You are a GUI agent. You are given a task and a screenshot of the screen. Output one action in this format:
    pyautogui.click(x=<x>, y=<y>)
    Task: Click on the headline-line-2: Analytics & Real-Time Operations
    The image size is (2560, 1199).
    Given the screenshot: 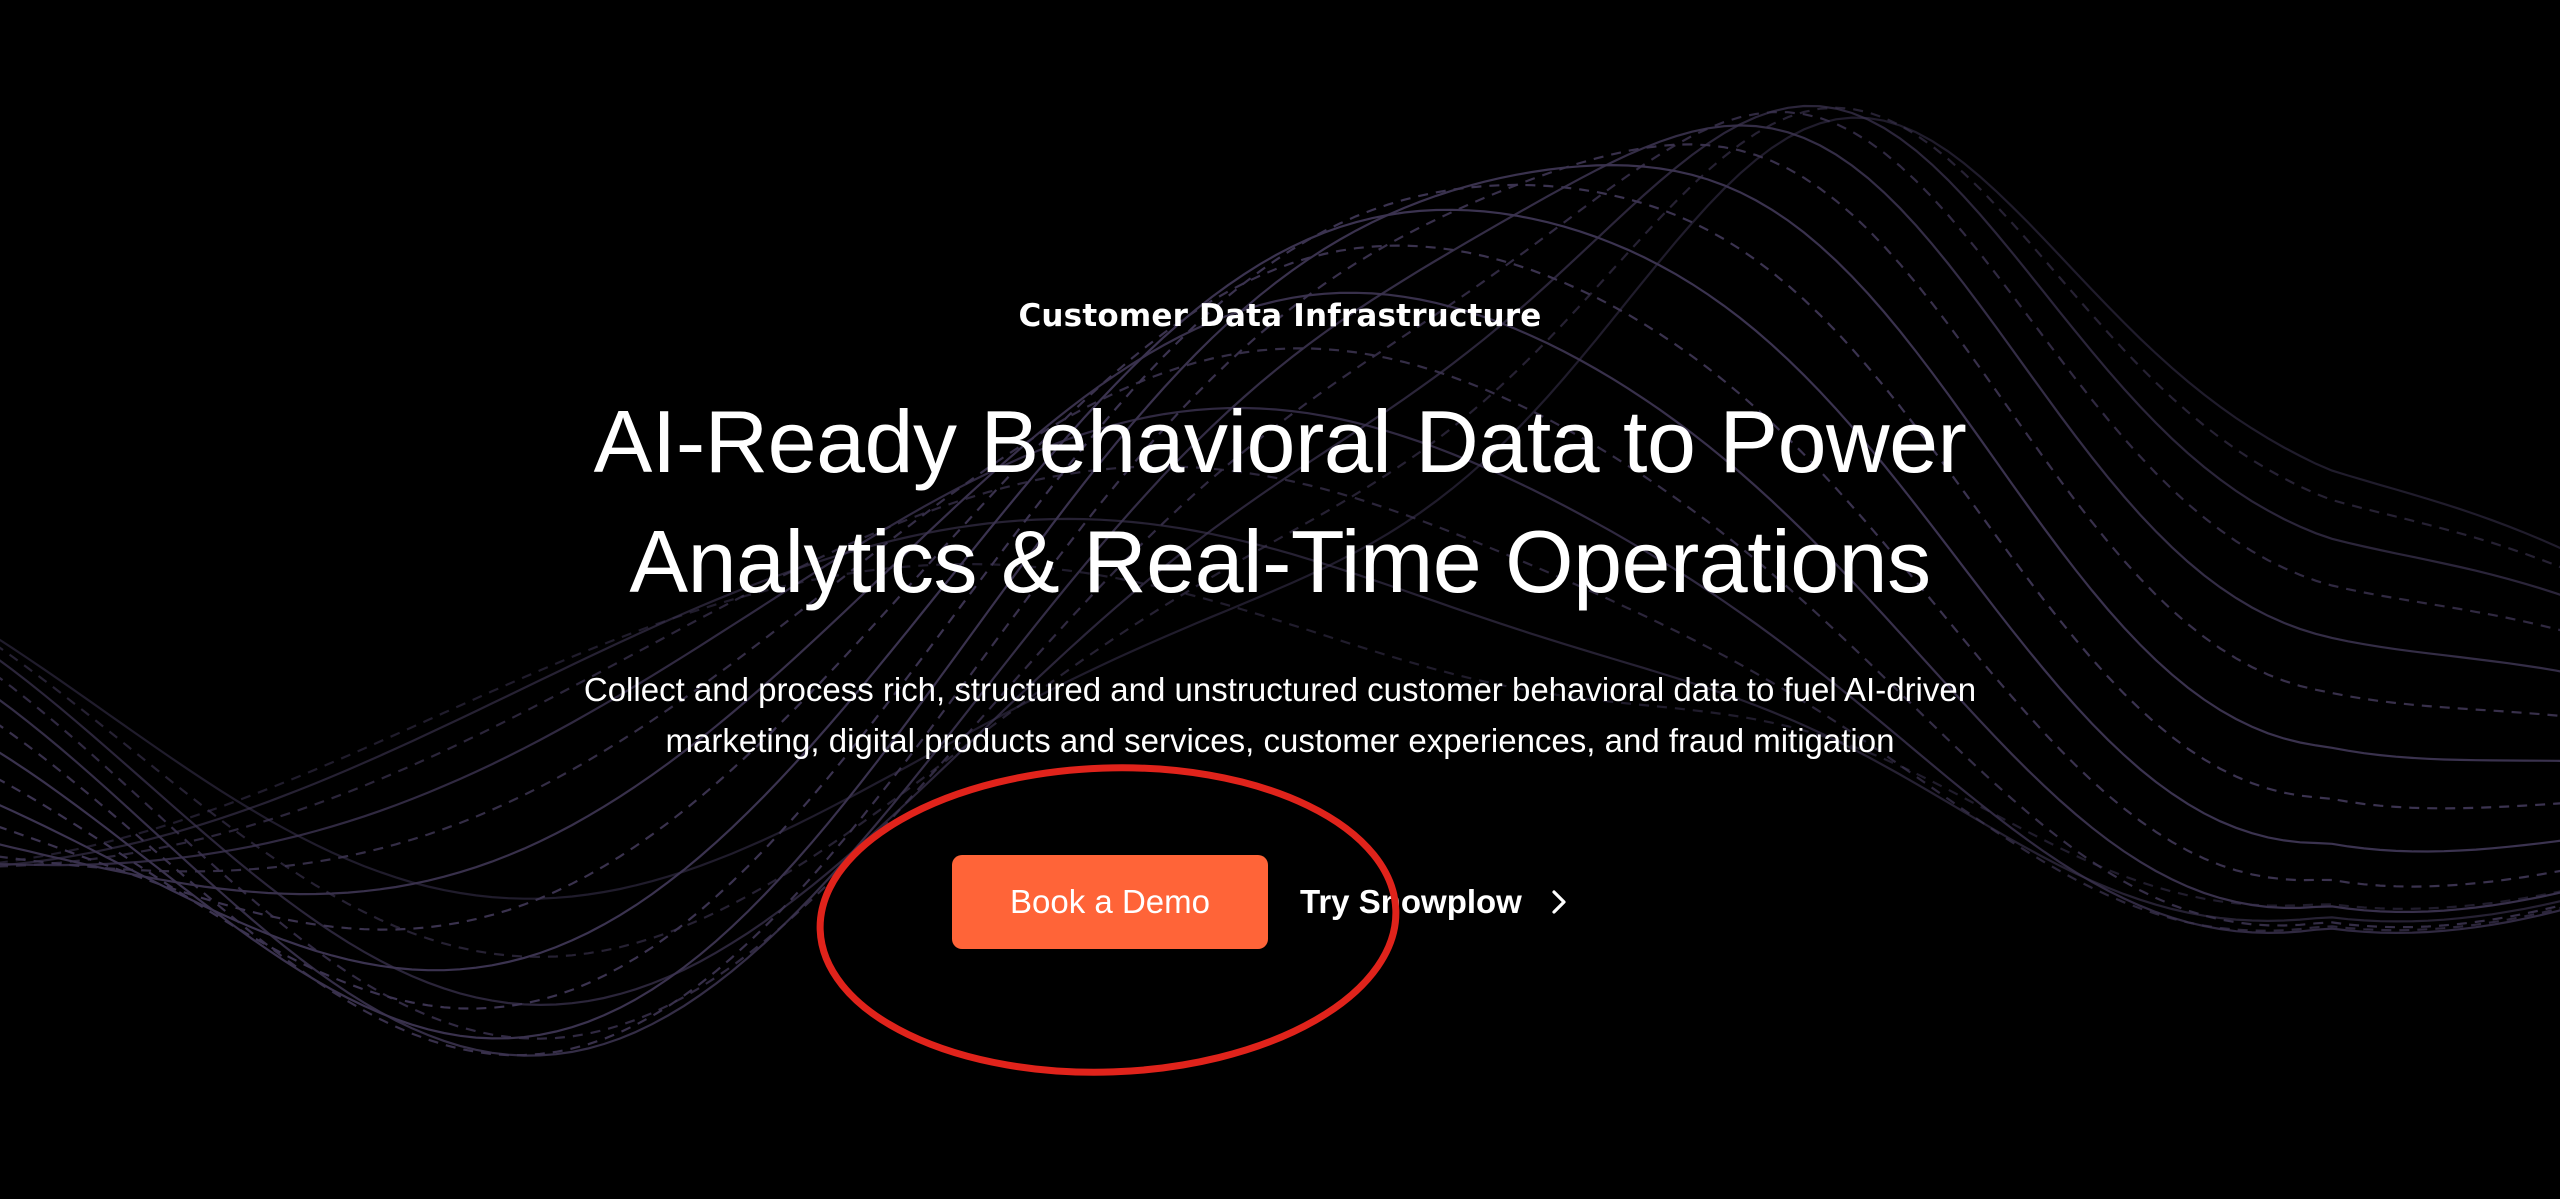 What is the action you would take?
    pyautogui.click(x=1280, y=561)
    